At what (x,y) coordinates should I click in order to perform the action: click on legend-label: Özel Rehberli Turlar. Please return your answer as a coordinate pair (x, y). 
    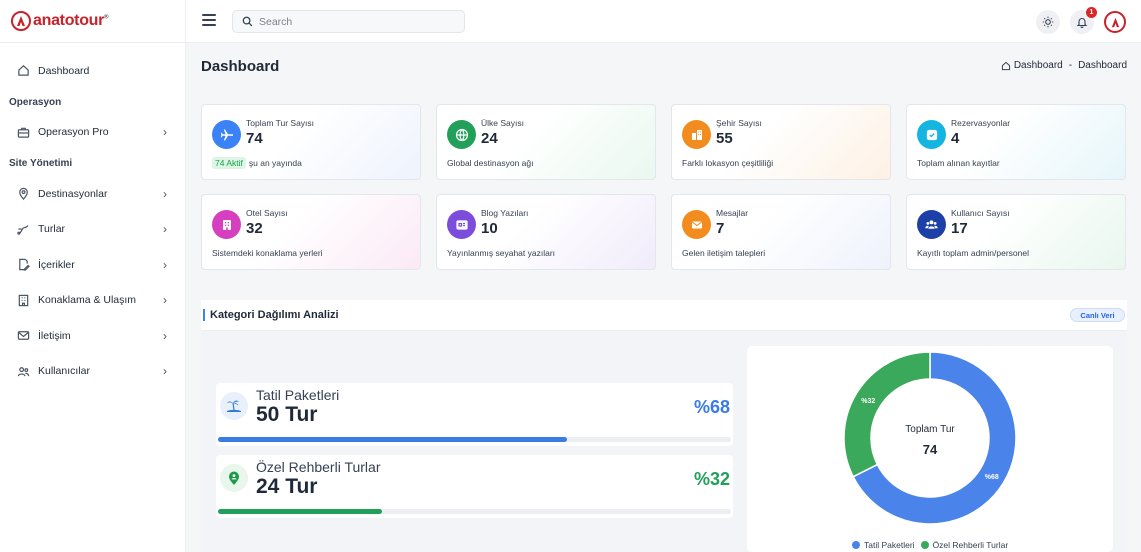
    Looking at the image, I should click on (970, 545).